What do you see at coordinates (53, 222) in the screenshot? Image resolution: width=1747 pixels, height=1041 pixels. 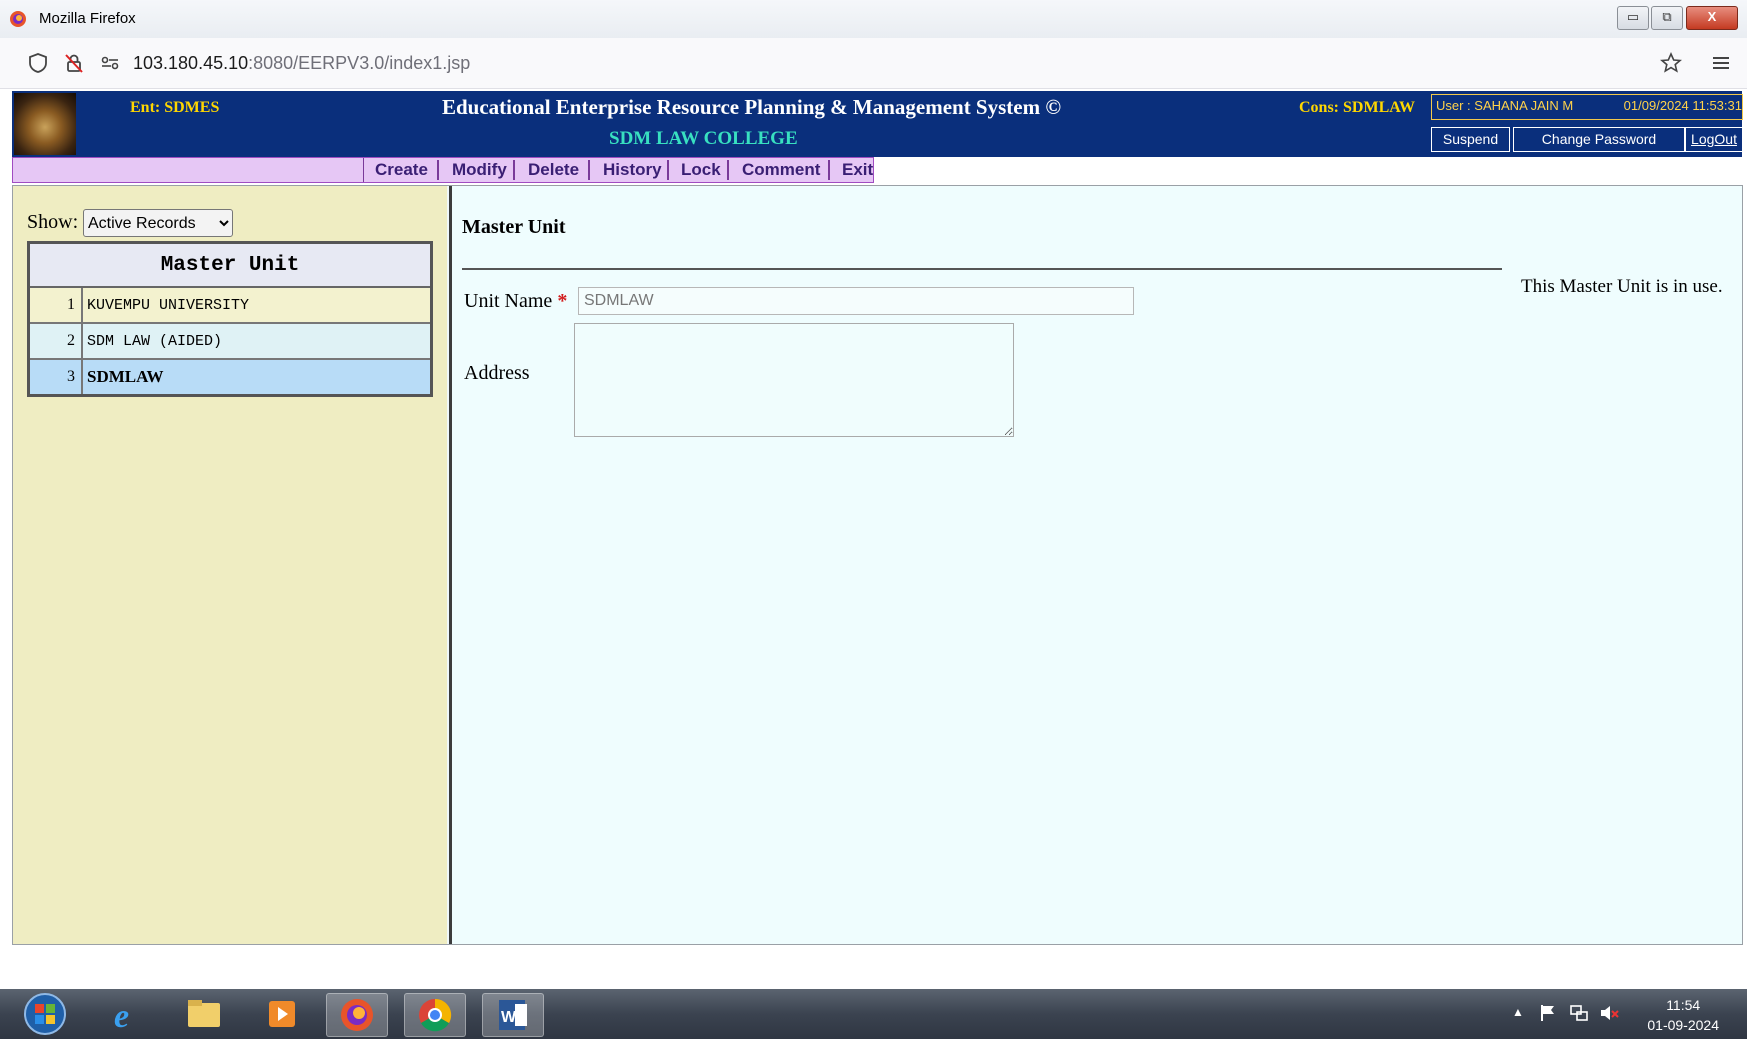 I see `show-filter-label: Show:` at bounding box center [53, 222].